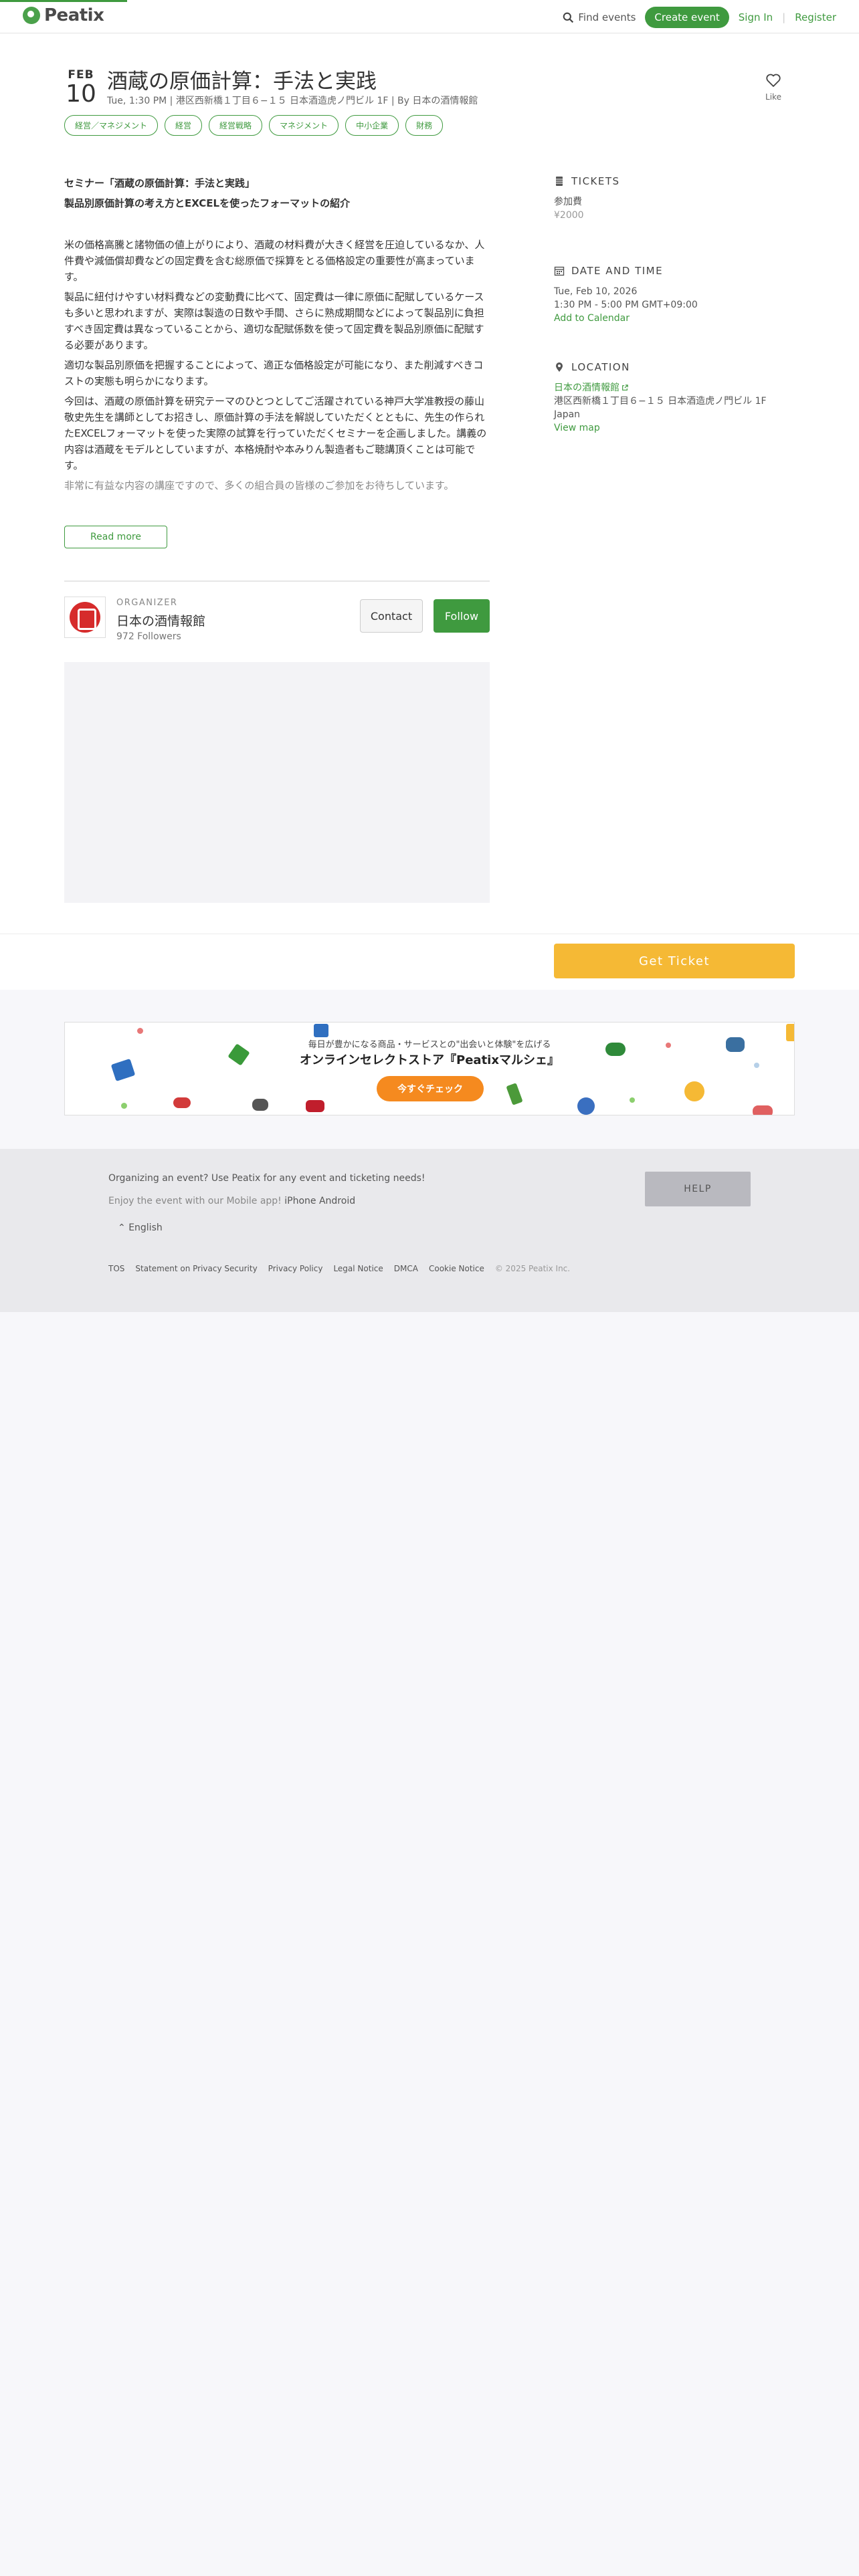  I want to click on tag-item: 財務, so click(424, 126).